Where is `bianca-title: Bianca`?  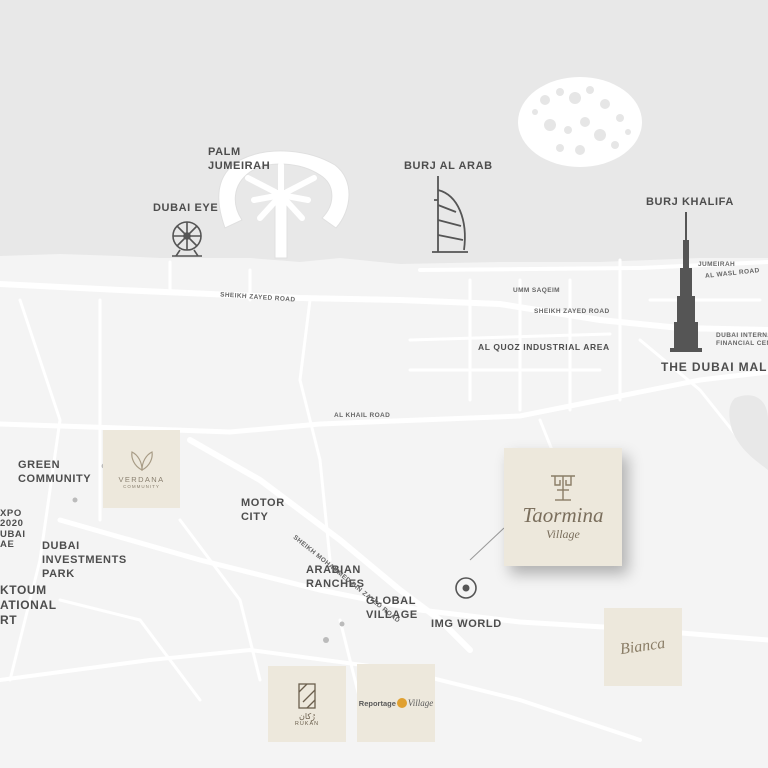
bianca-title: Bianca is located at coordinates (643, 646).